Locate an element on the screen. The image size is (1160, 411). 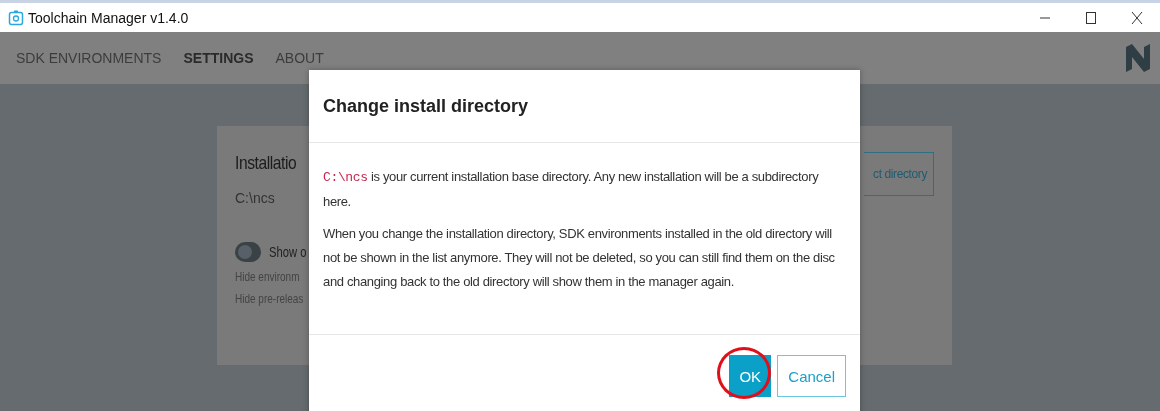
nav-tab: SETTINGS is located at coordinates (218, 58).